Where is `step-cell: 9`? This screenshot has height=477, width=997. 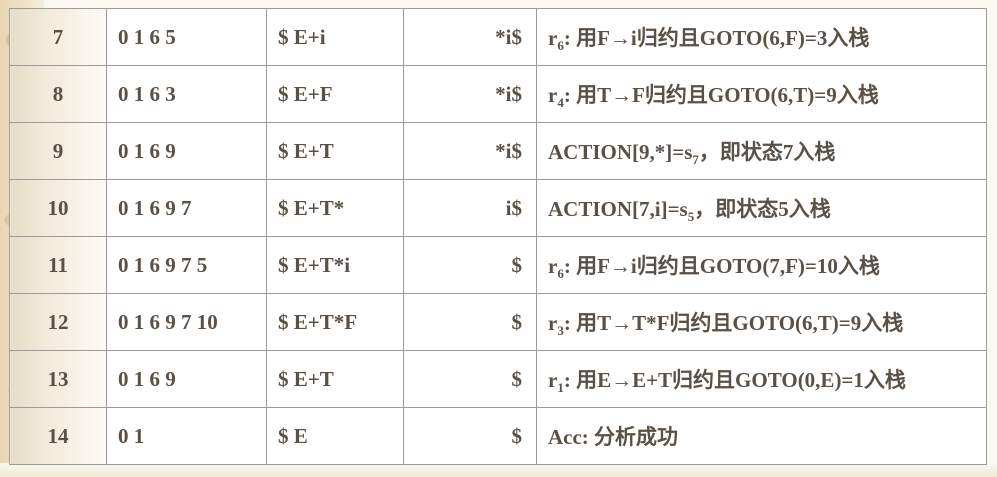
step-cell: 9 is located at coordinates (58, 151).